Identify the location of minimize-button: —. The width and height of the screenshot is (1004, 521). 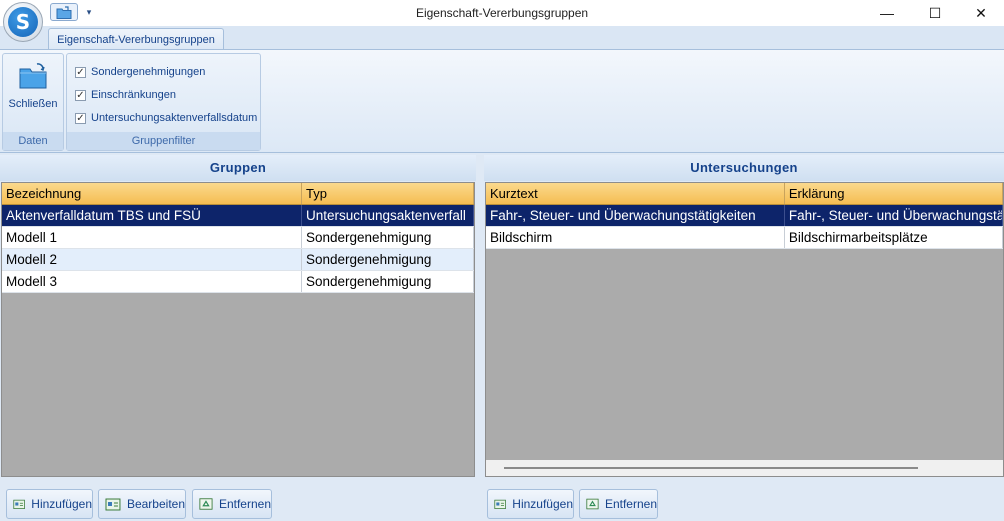
(887, 13).